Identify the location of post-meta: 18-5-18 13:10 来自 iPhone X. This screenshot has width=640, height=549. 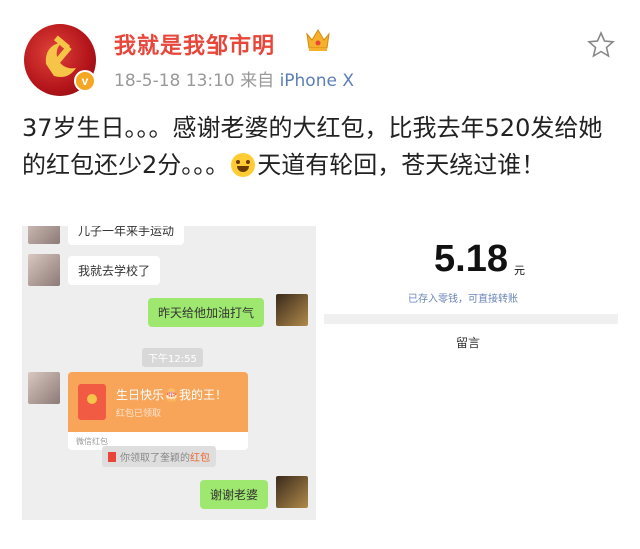
(234, 78).